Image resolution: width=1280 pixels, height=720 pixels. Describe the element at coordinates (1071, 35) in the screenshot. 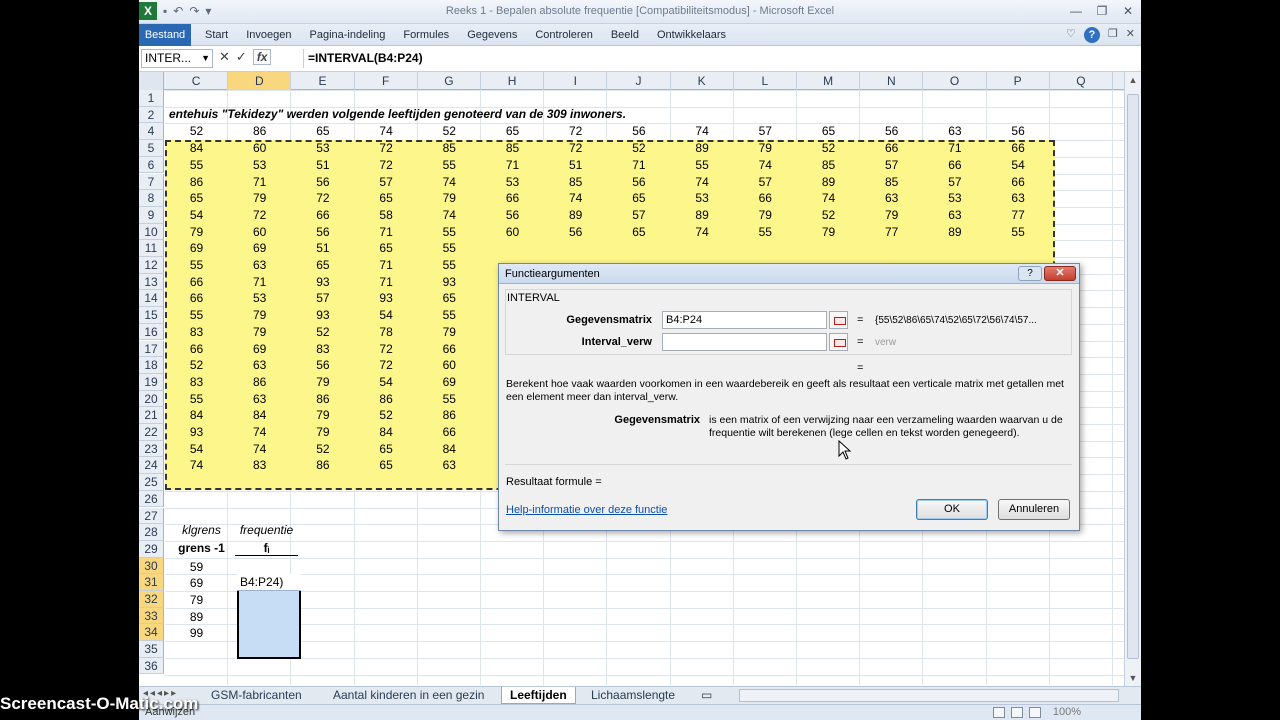

I see `ribbon-collapse-icon: ♡` at that location.